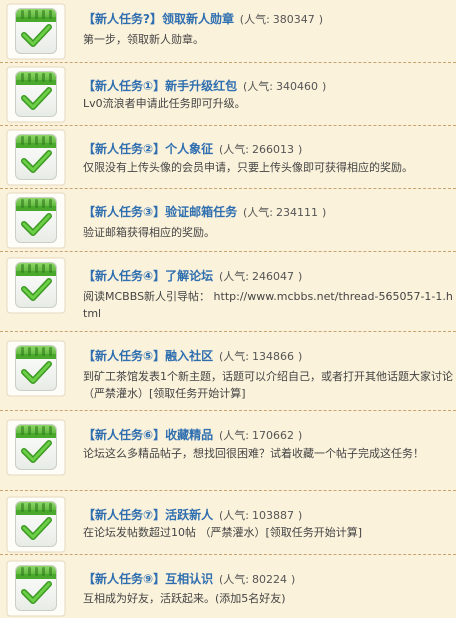 This screenshot has height=618, width=456. Describe the element at coordinates (273, 276) in the screenshot. I see `popularity-count: 246047` at that location.